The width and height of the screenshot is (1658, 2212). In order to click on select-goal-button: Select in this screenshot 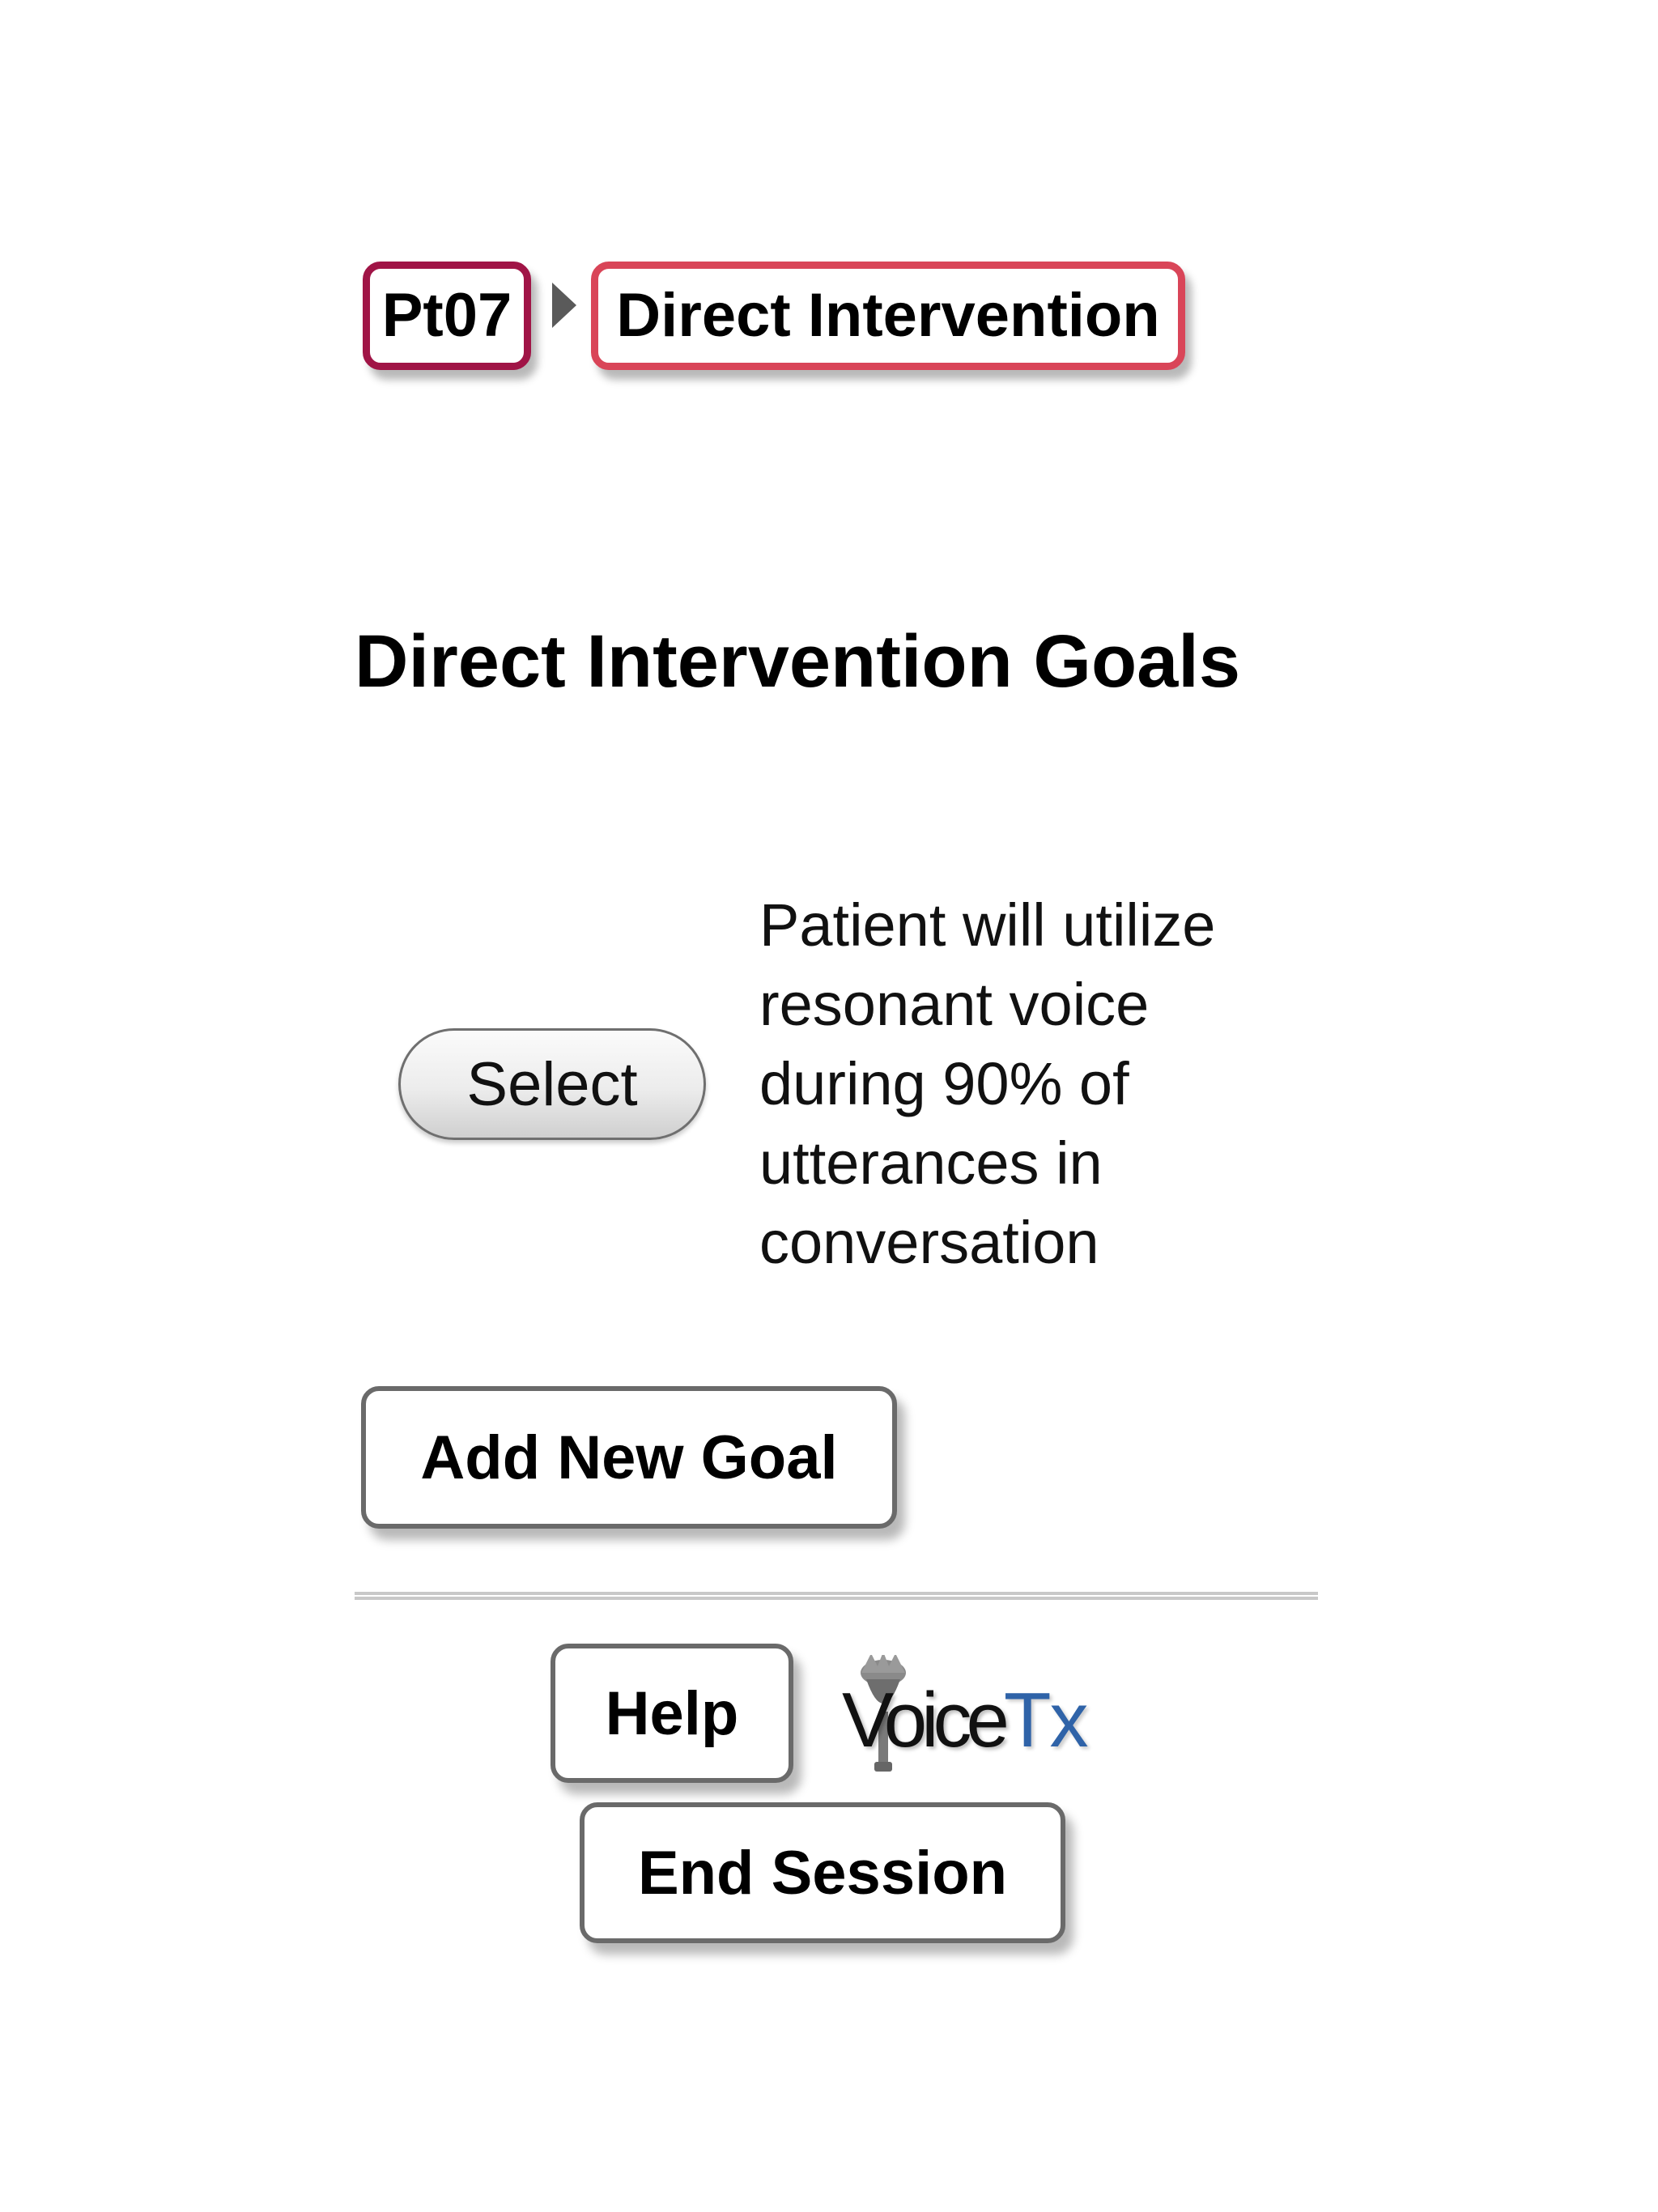, I will do `click(552, 1084)`.